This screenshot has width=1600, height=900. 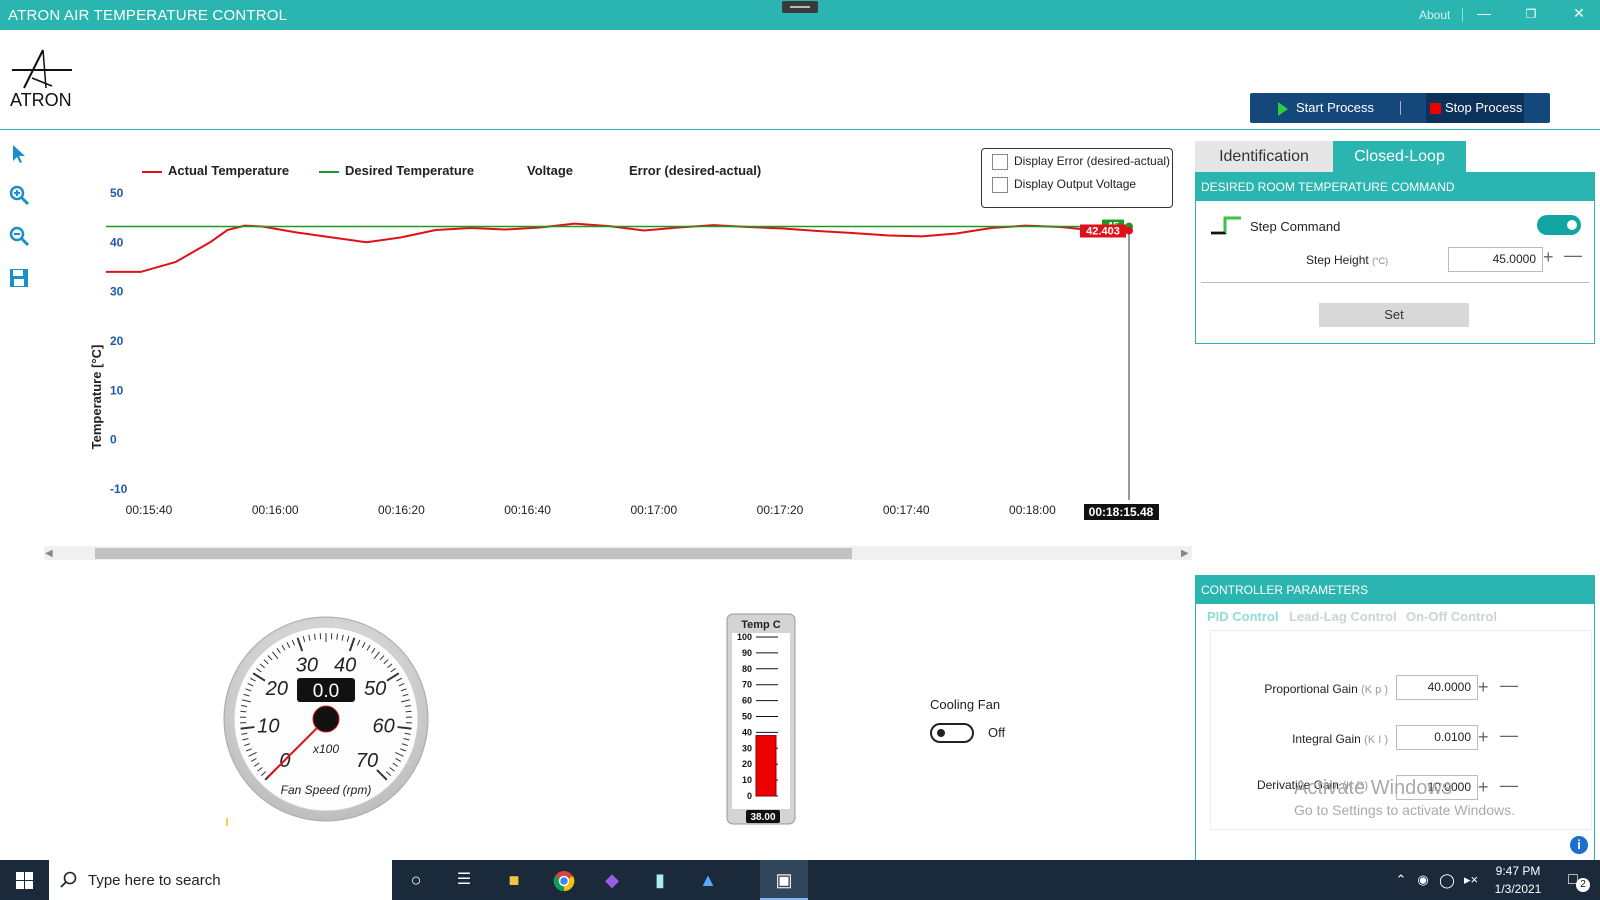 I want to click on photos-icon: ▲, so click(x=708, y=880).